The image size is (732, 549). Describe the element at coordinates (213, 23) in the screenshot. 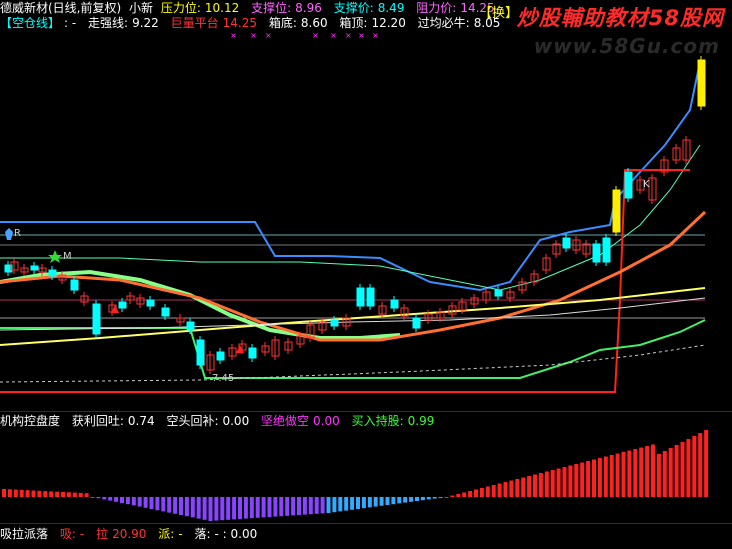

I see `row2-item-1: 巨量平台 14.25` at that location.